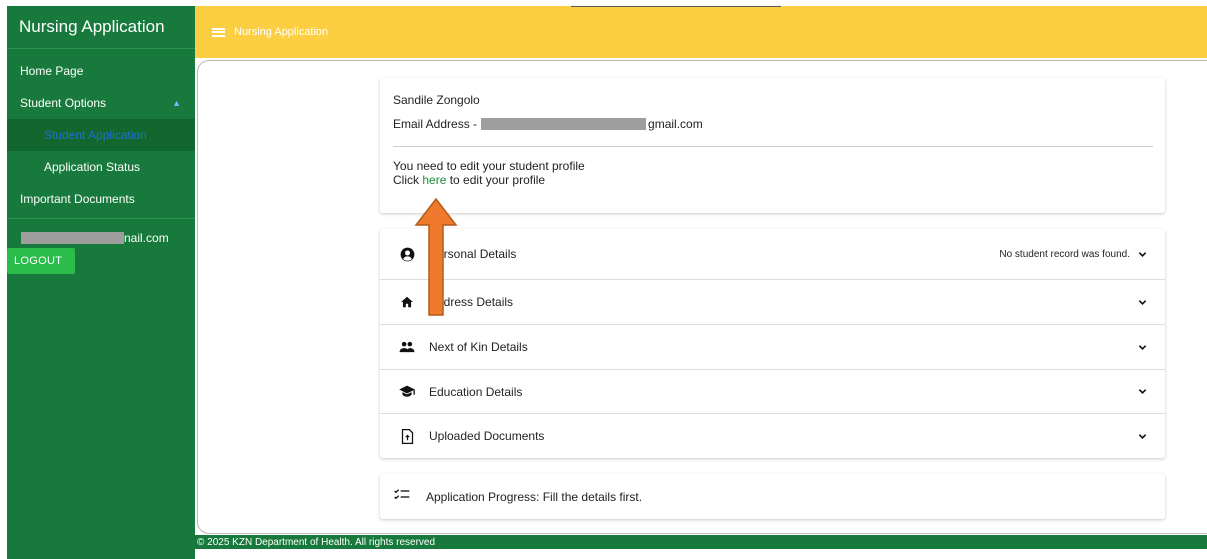 This screenshot has height=559, width=1207. I want to click on section-next-of-kin-details: Next of Kin Details, so click(772, 347).